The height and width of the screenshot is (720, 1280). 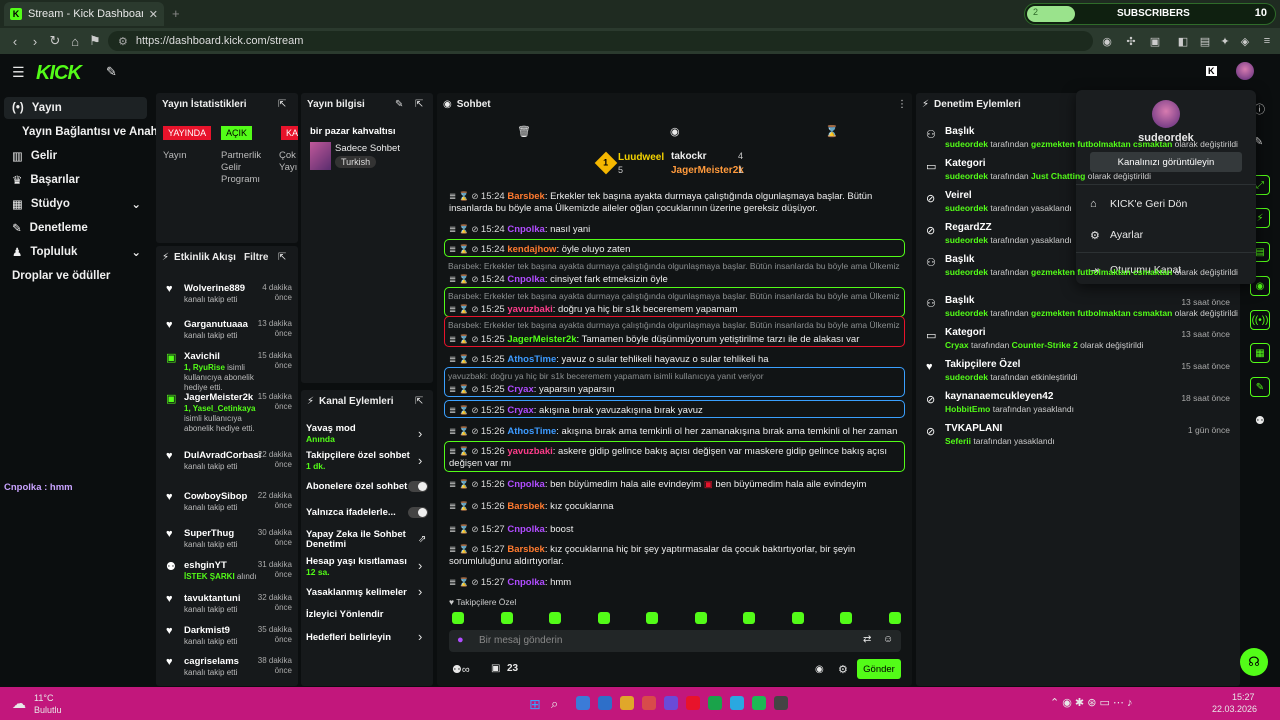 What do you see at coordinates (218, 397) in the screenshot?
I see `activity-user: JagerMeister2k` at bounding box center [218, 397].